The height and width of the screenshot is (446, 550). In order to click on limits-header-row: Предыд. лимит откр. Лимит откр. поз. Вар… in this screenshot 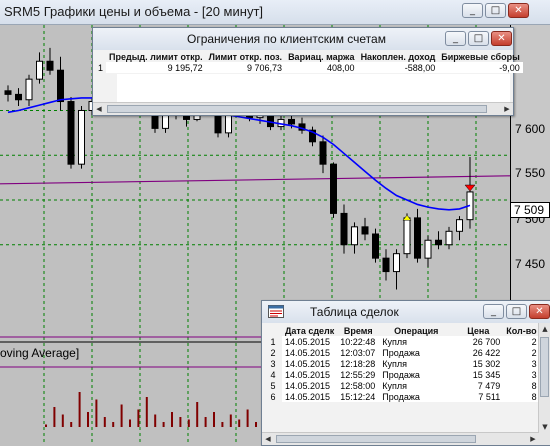, I will do `click(309, 56)`.